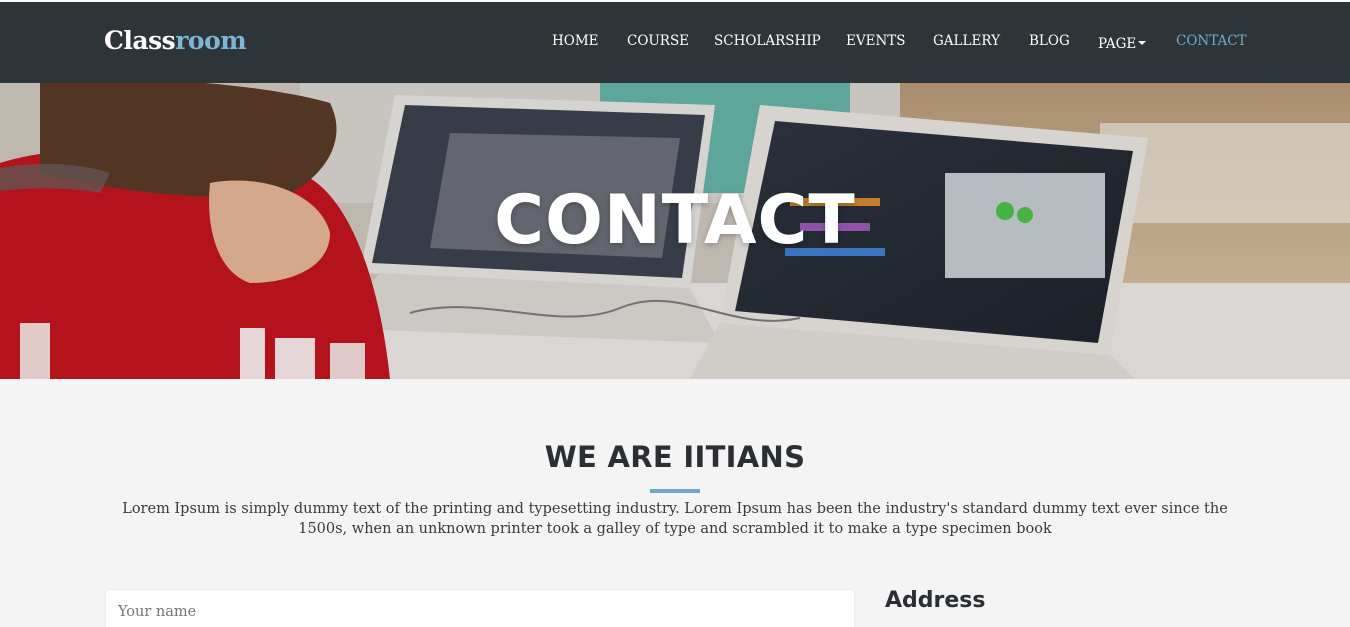  What do you see at coordinates (1142, 42) in the screenshot?
I see `caret-down-icon` at bounding box center [1142, 42].